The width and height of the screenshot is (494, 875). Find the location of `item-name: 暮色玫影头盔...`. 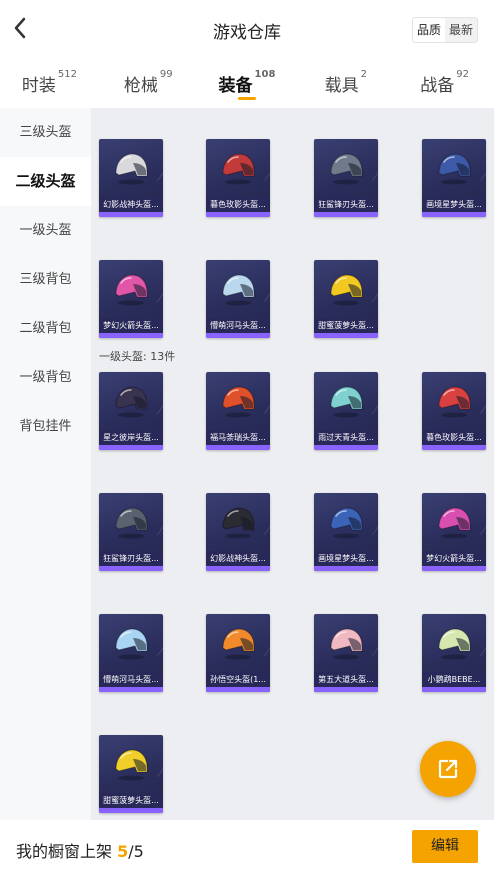

item-name: 暮色玫影头盔... is located at coordinates (454, 437).